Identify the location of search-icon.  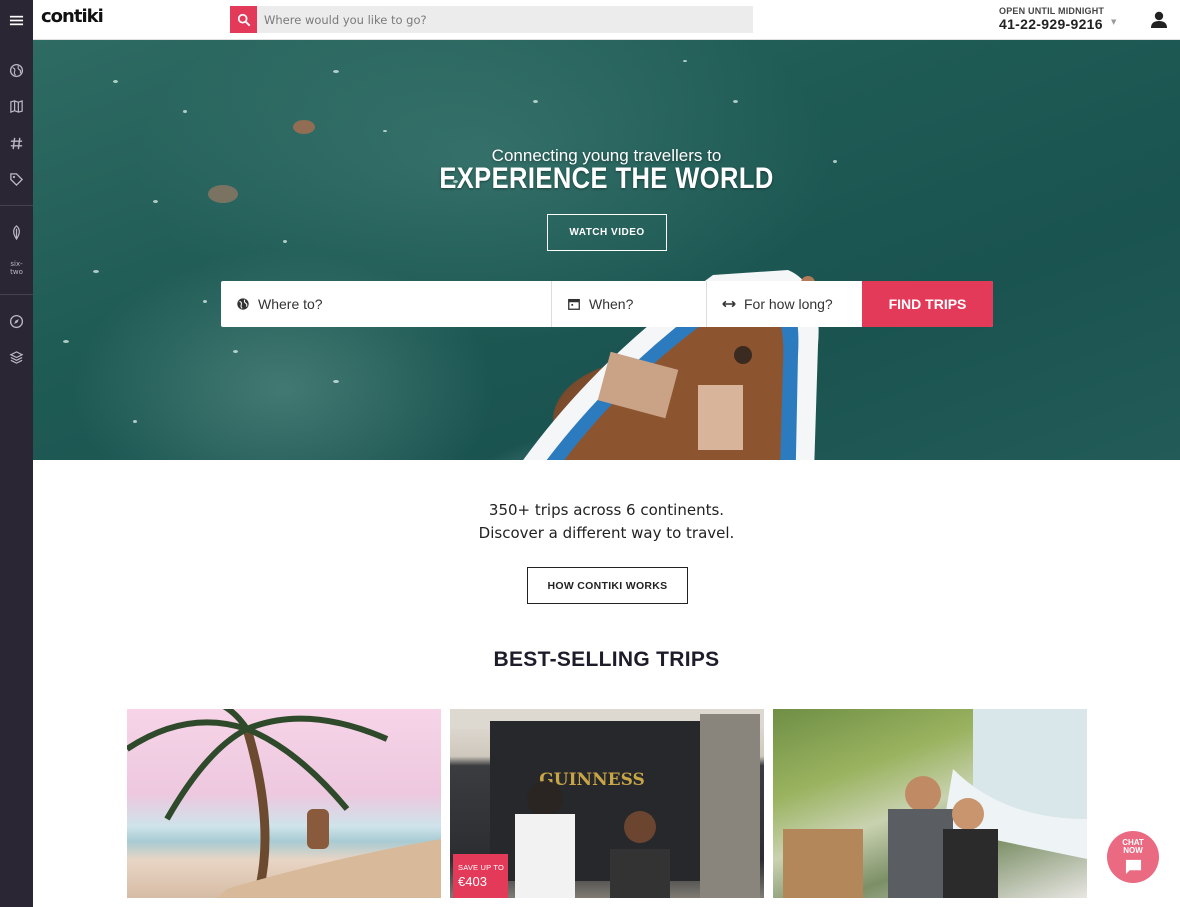
(243, 19).